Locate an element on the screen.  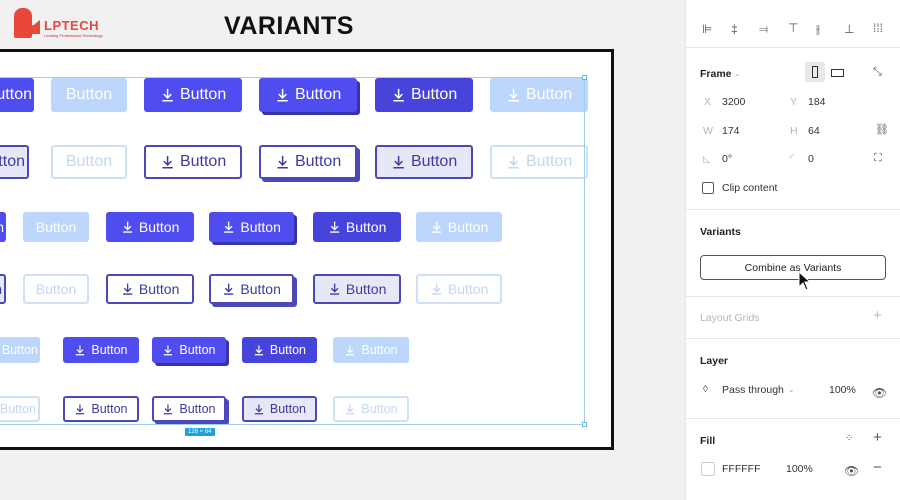
x-field: 3200 is located at coordinates (733, 102).